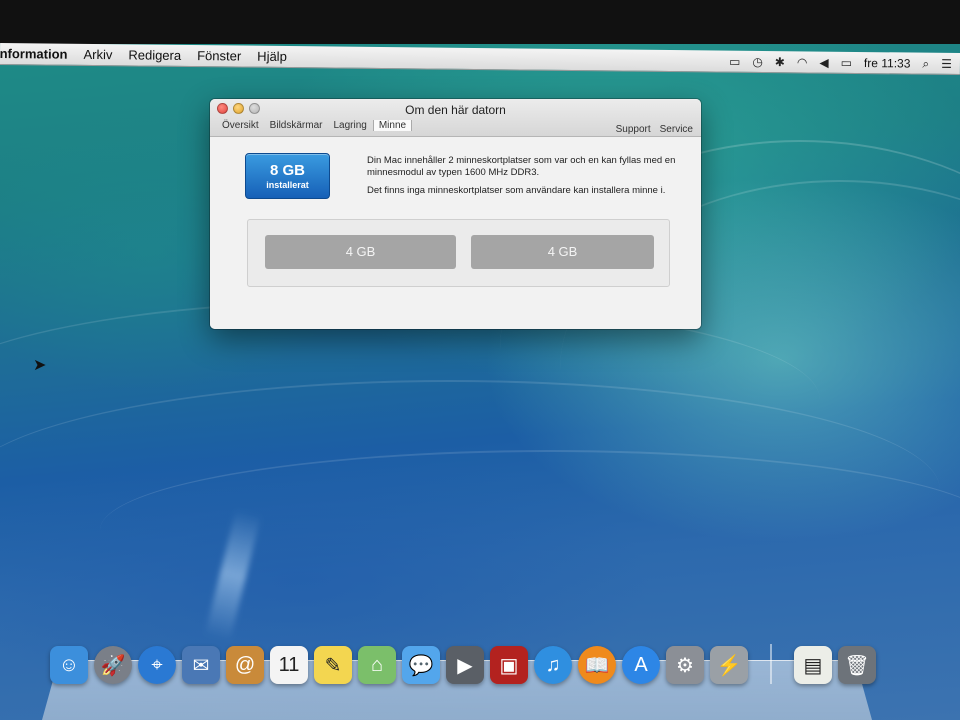  I want to click on dock-app-store-icon: A, so click(641, 665).